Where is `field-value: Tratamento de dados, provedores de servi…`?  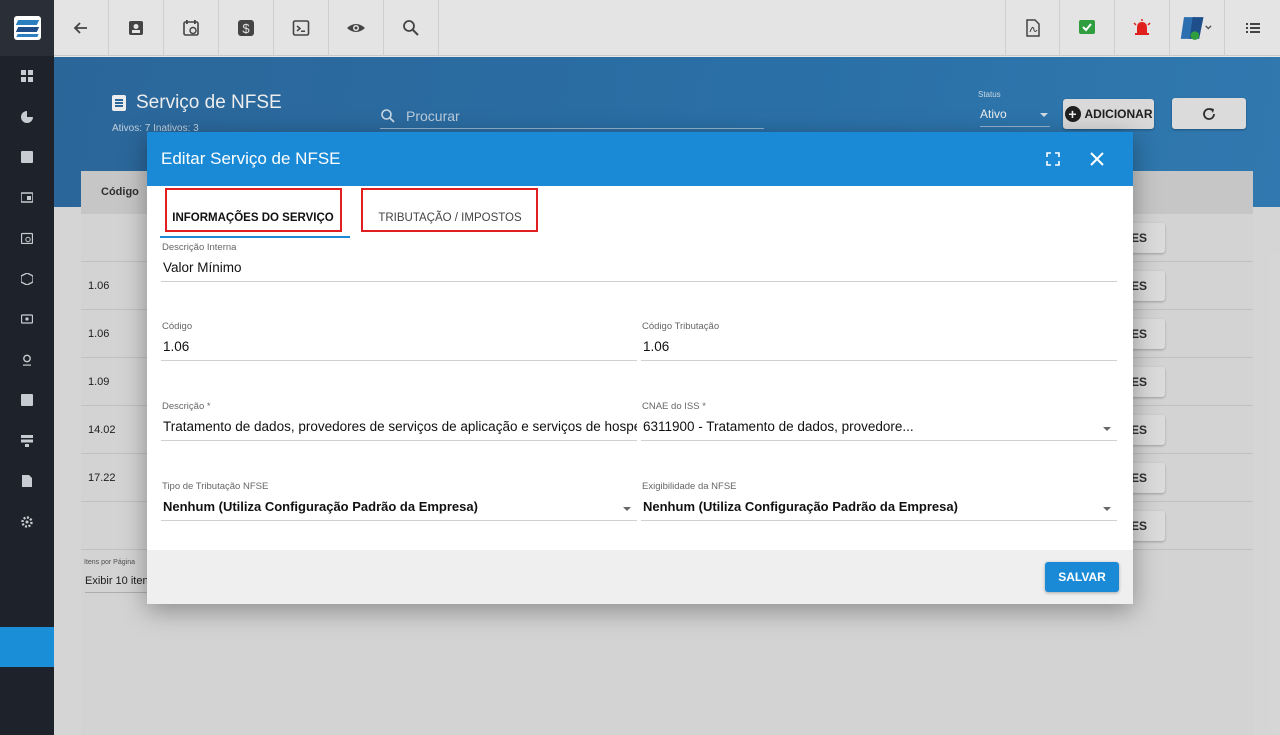
field-value: Tratamento de dados, provedores de servi… is located at coordinates (400, 426).